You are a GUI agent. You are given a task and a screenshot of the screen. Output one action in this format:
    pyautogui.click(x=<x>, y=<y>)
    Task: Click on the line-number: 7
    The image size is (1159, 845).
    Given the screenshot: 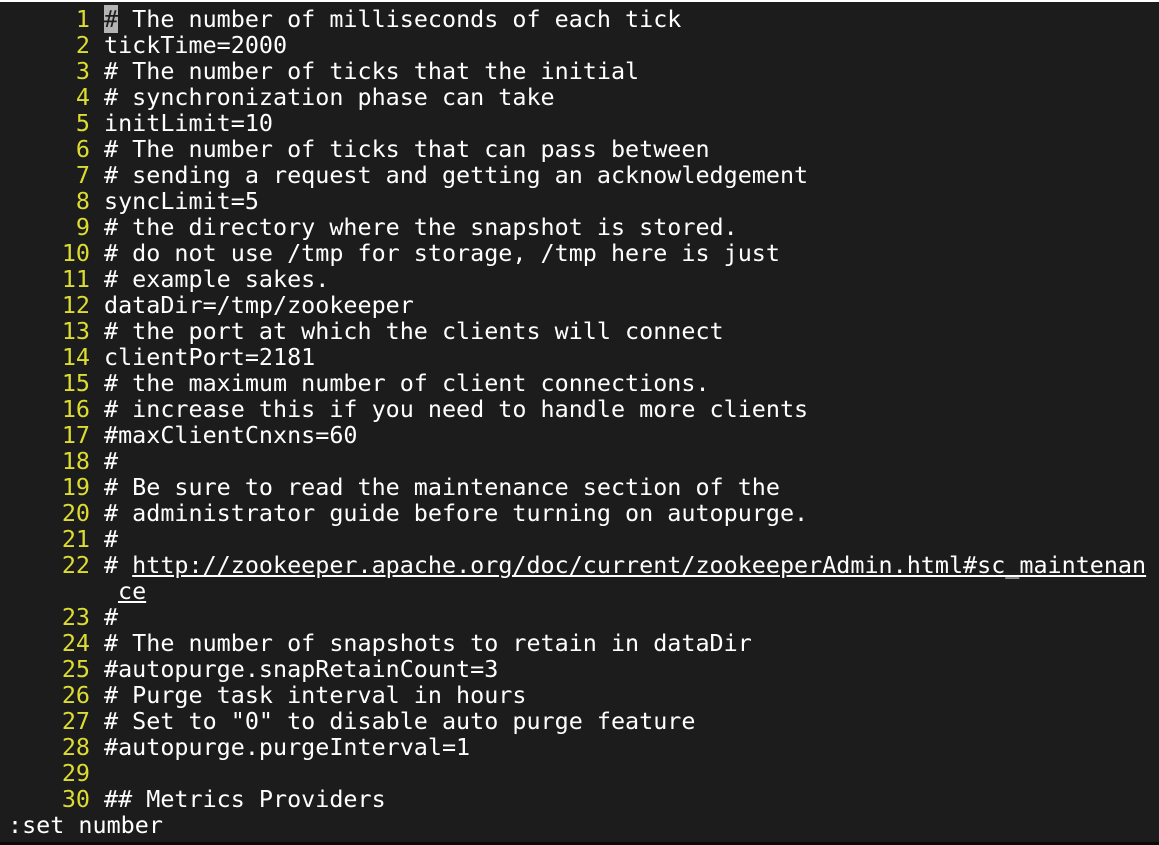 What is the action you would take?
    pyautogui.click(x=82, y=175)
    